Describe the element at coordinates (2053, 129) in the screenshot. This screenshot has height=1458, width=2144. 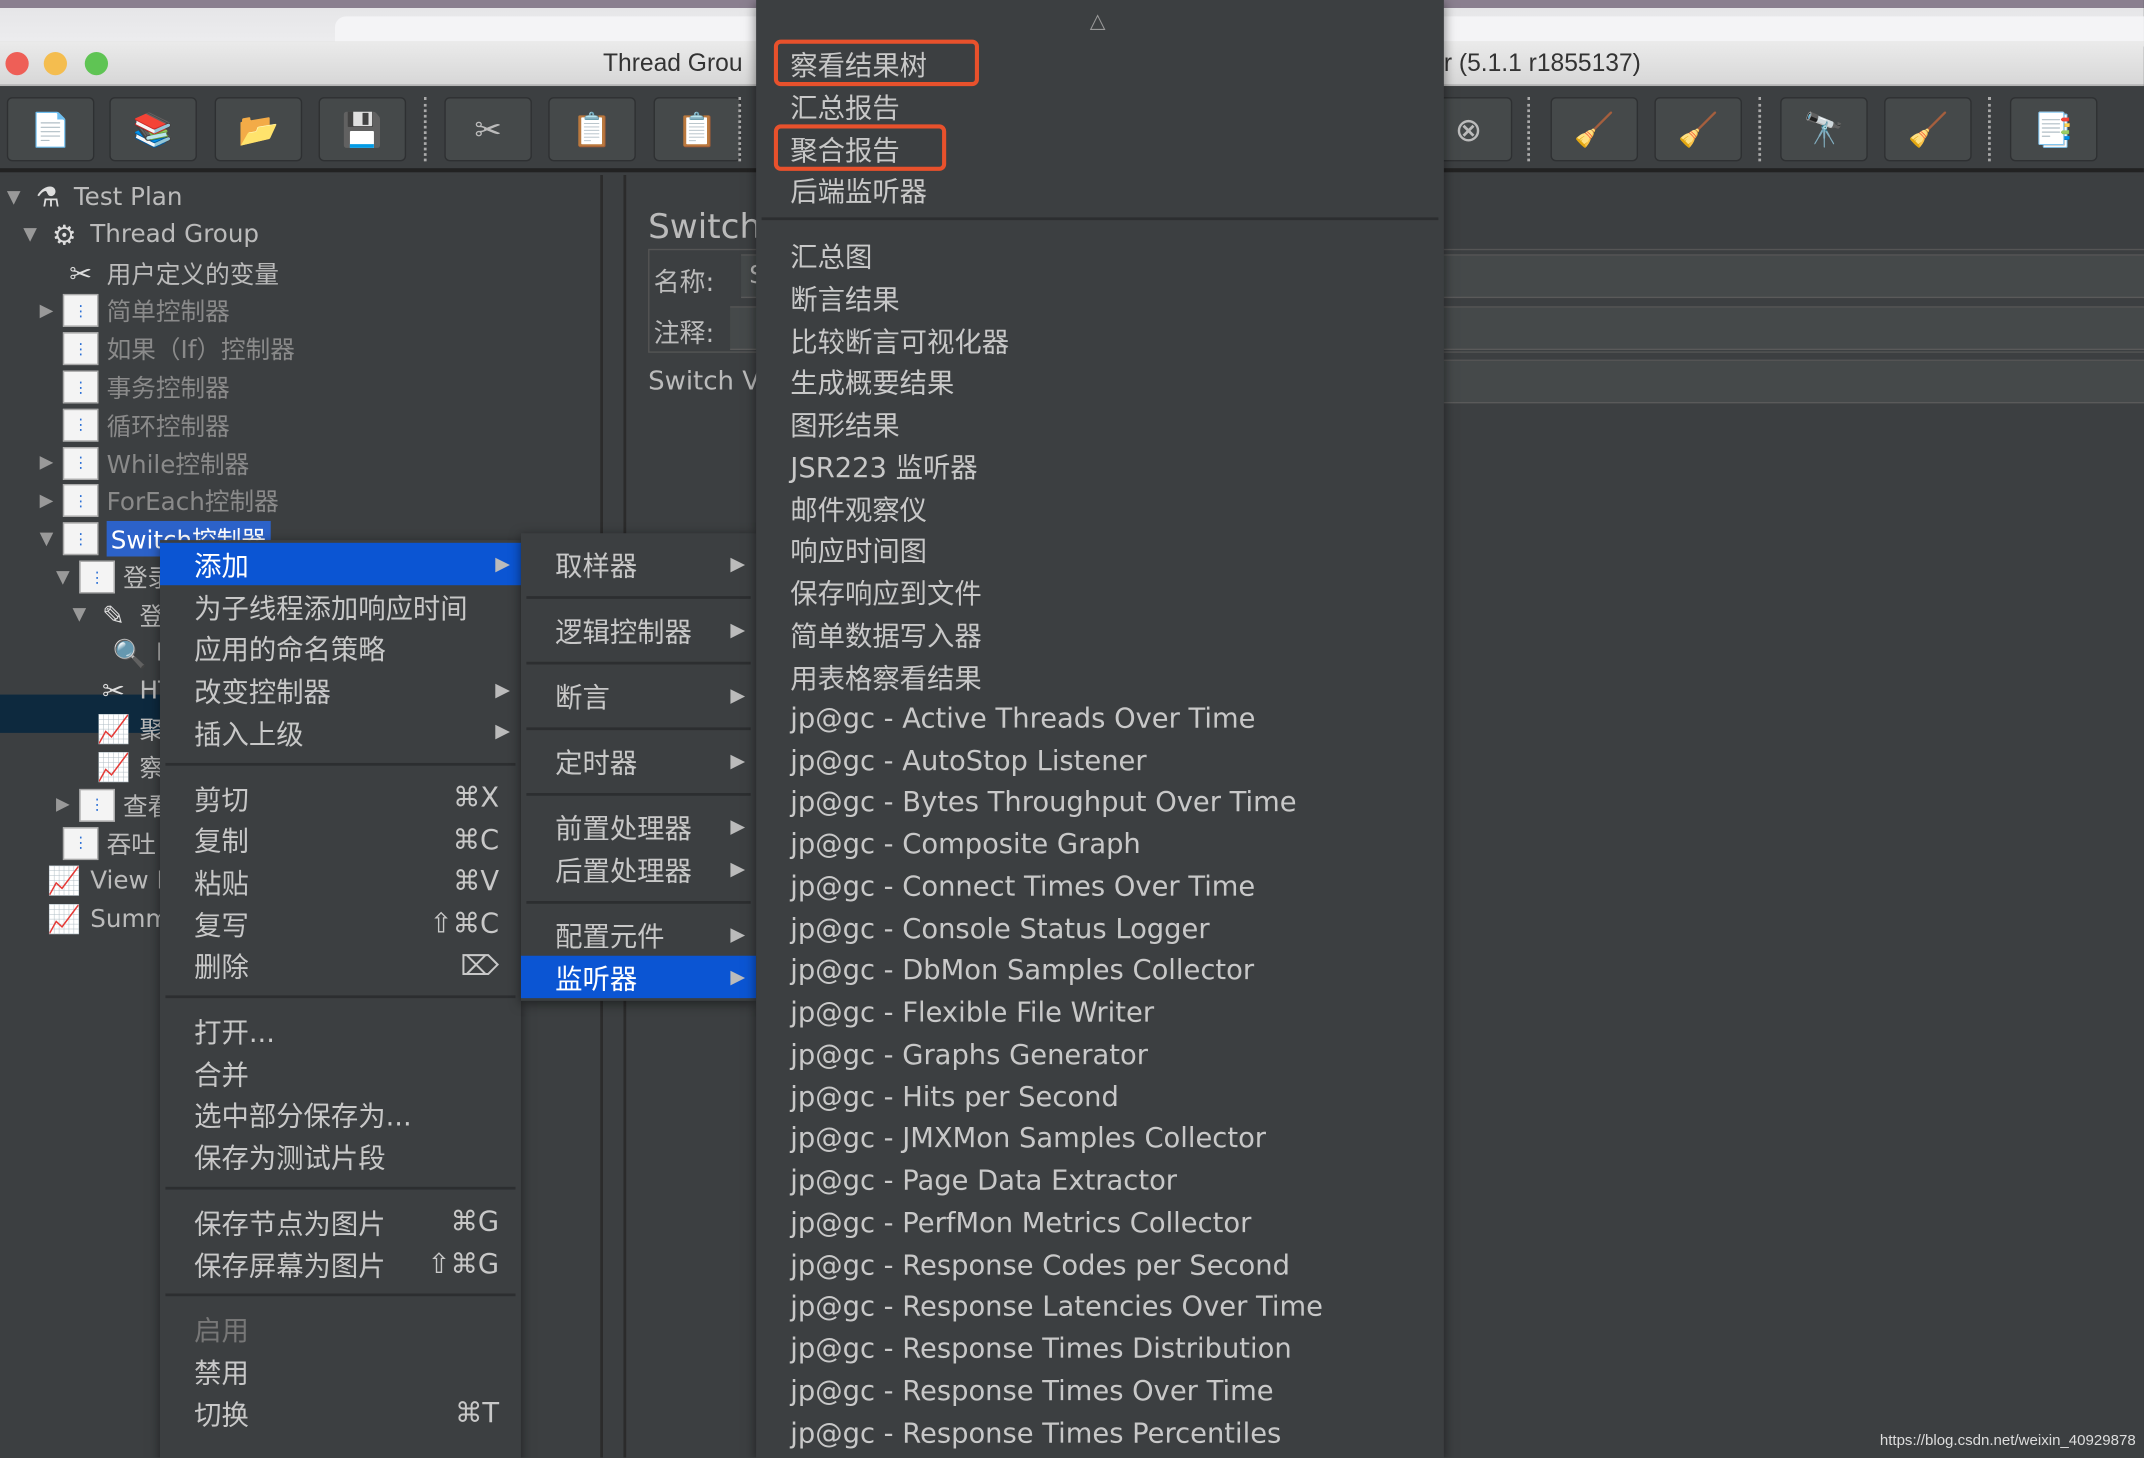
I see `function-helper-button: 📑` at that location.